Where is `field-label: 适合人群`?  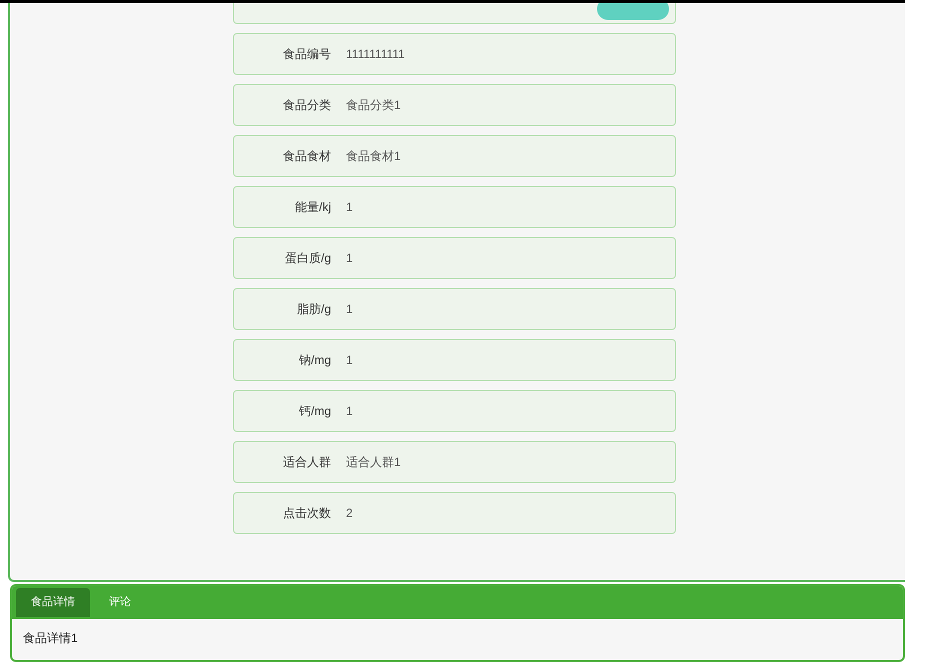 field-label: 适合人群 is located at coordinates (306, 462).